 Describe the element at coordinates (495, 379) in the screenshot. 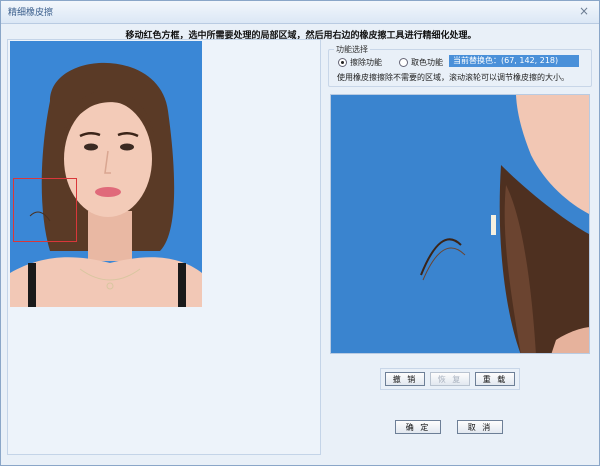

I see `reload-button: 重 载` at that location.